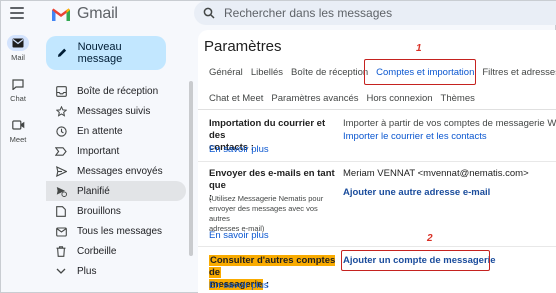 This screenshot has height=293, width=556. Describe the element at coordinates (120, 171) in the screenshot. I see `sidebar-item-label: Messages envoyés` at that location.